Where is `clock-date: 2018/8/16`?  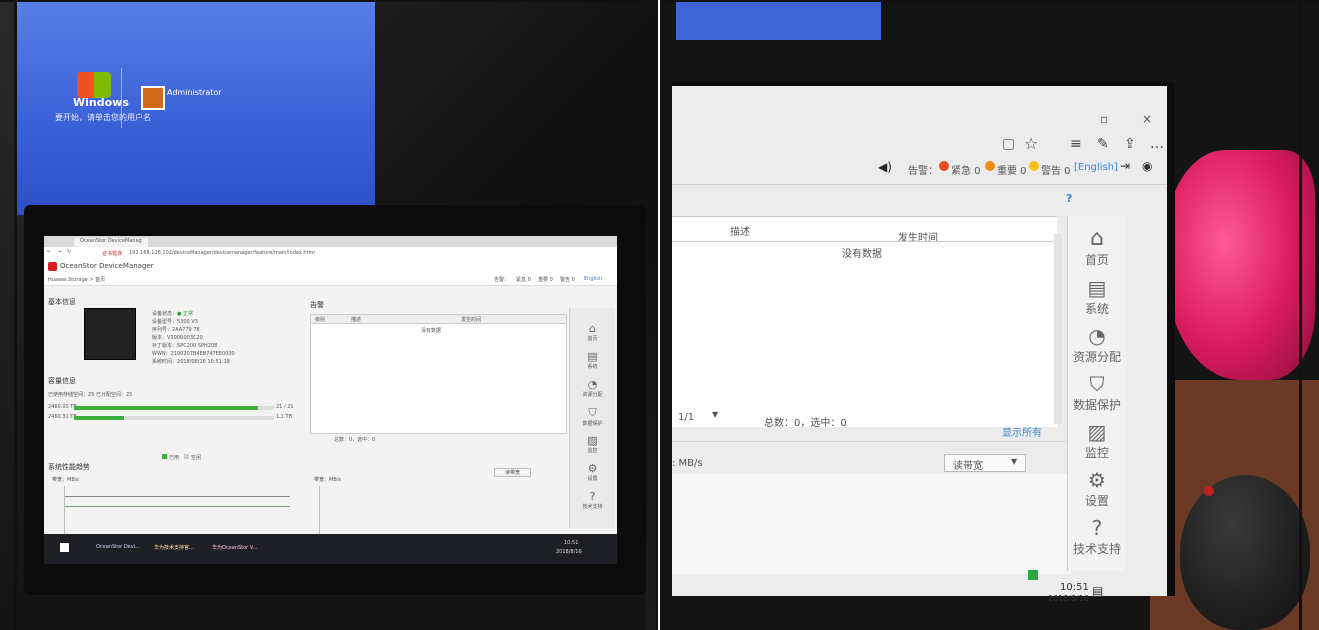 clock-date: 2018/8/16 is located at coordinates (569, 552).